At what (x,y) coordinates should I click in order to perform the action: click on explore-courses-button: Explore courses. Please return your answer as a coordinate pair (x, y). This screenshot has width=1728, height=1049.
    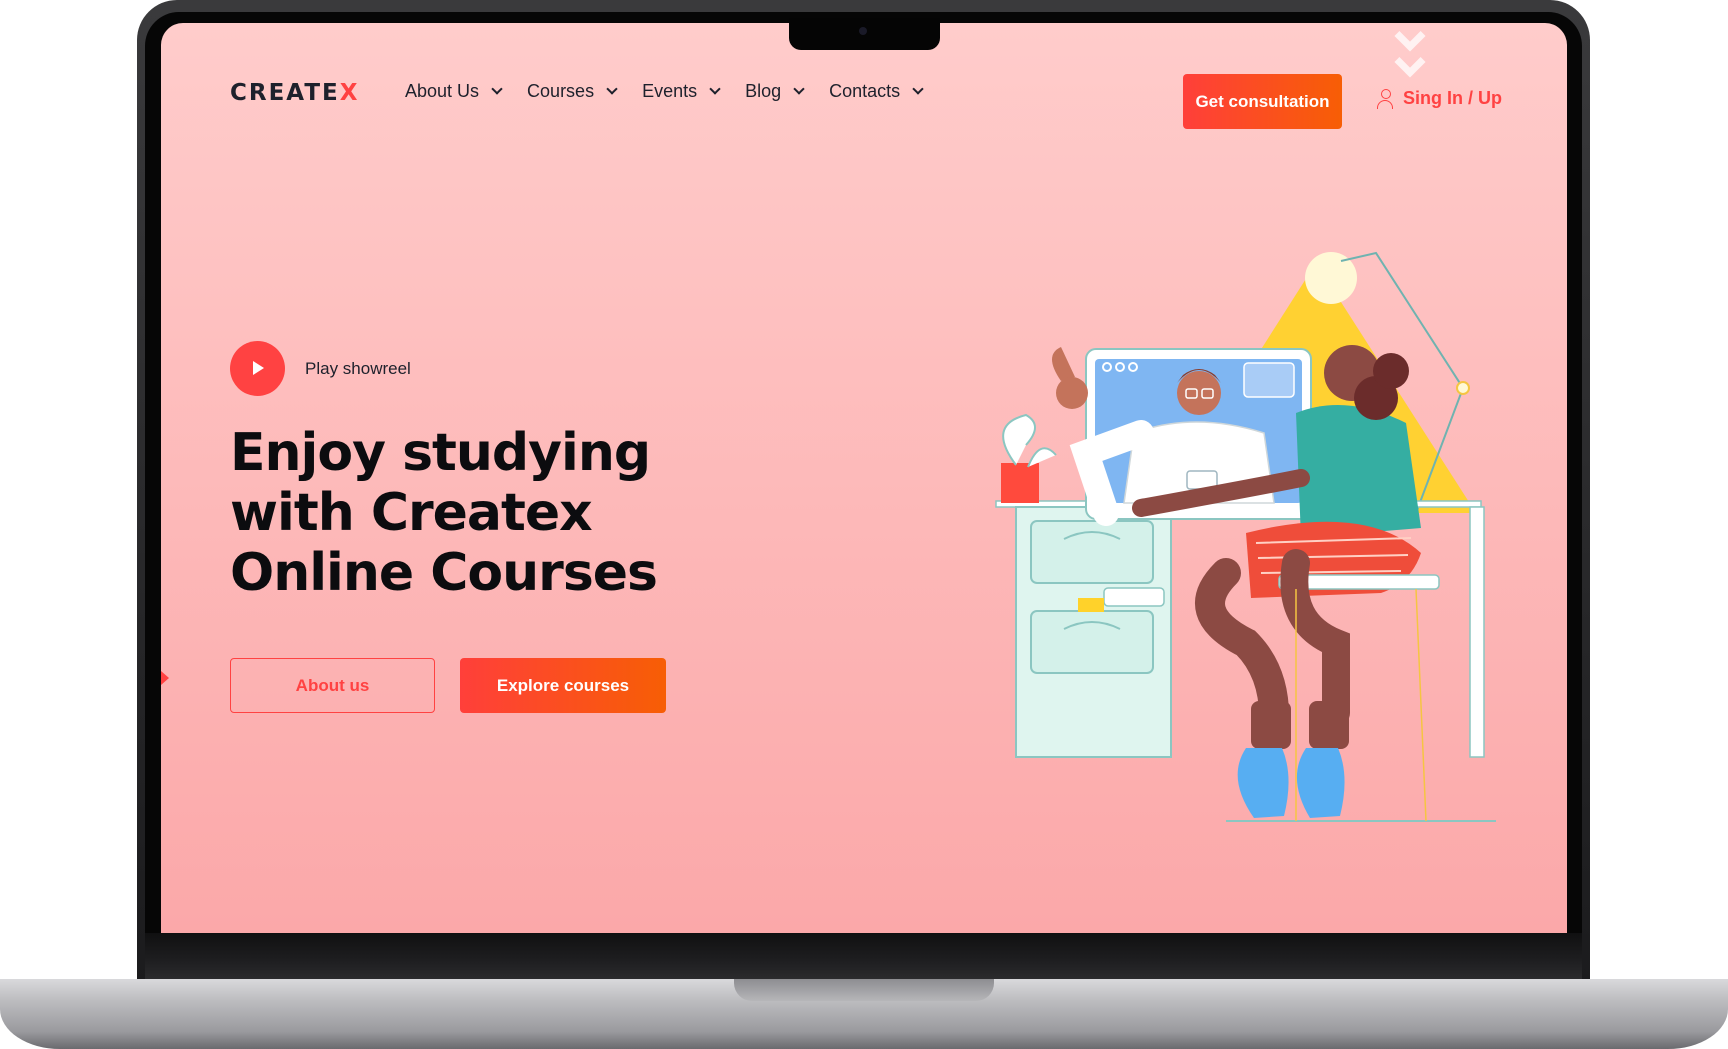
    Looking at the image, I should click on (563, 685).